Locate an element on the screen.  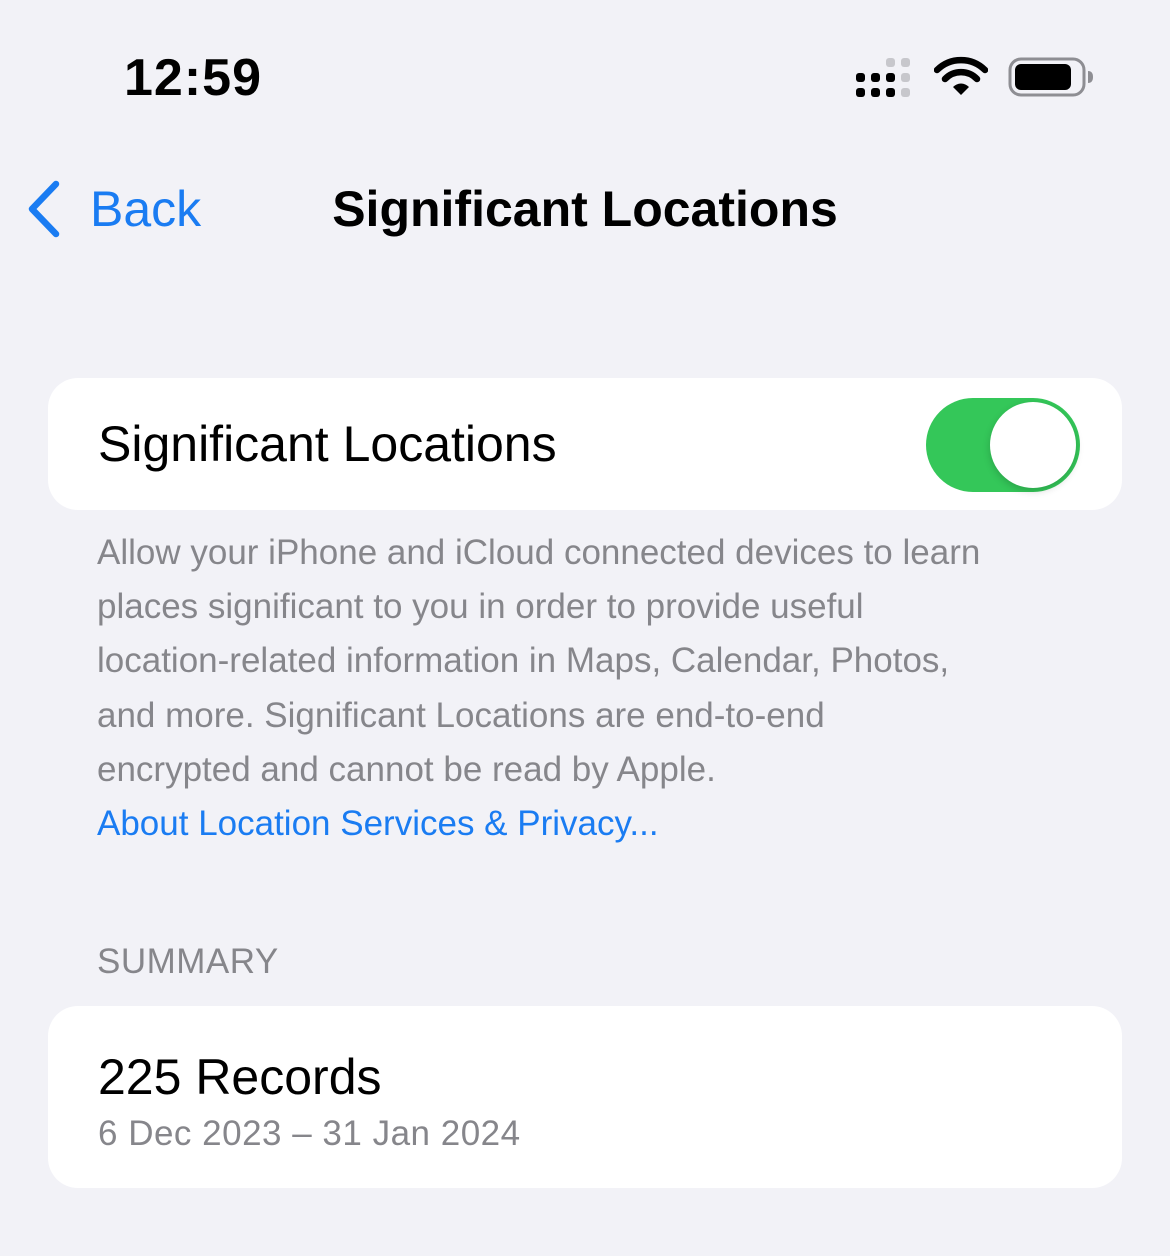
back-button: Back is located at coordinates (112, 209).